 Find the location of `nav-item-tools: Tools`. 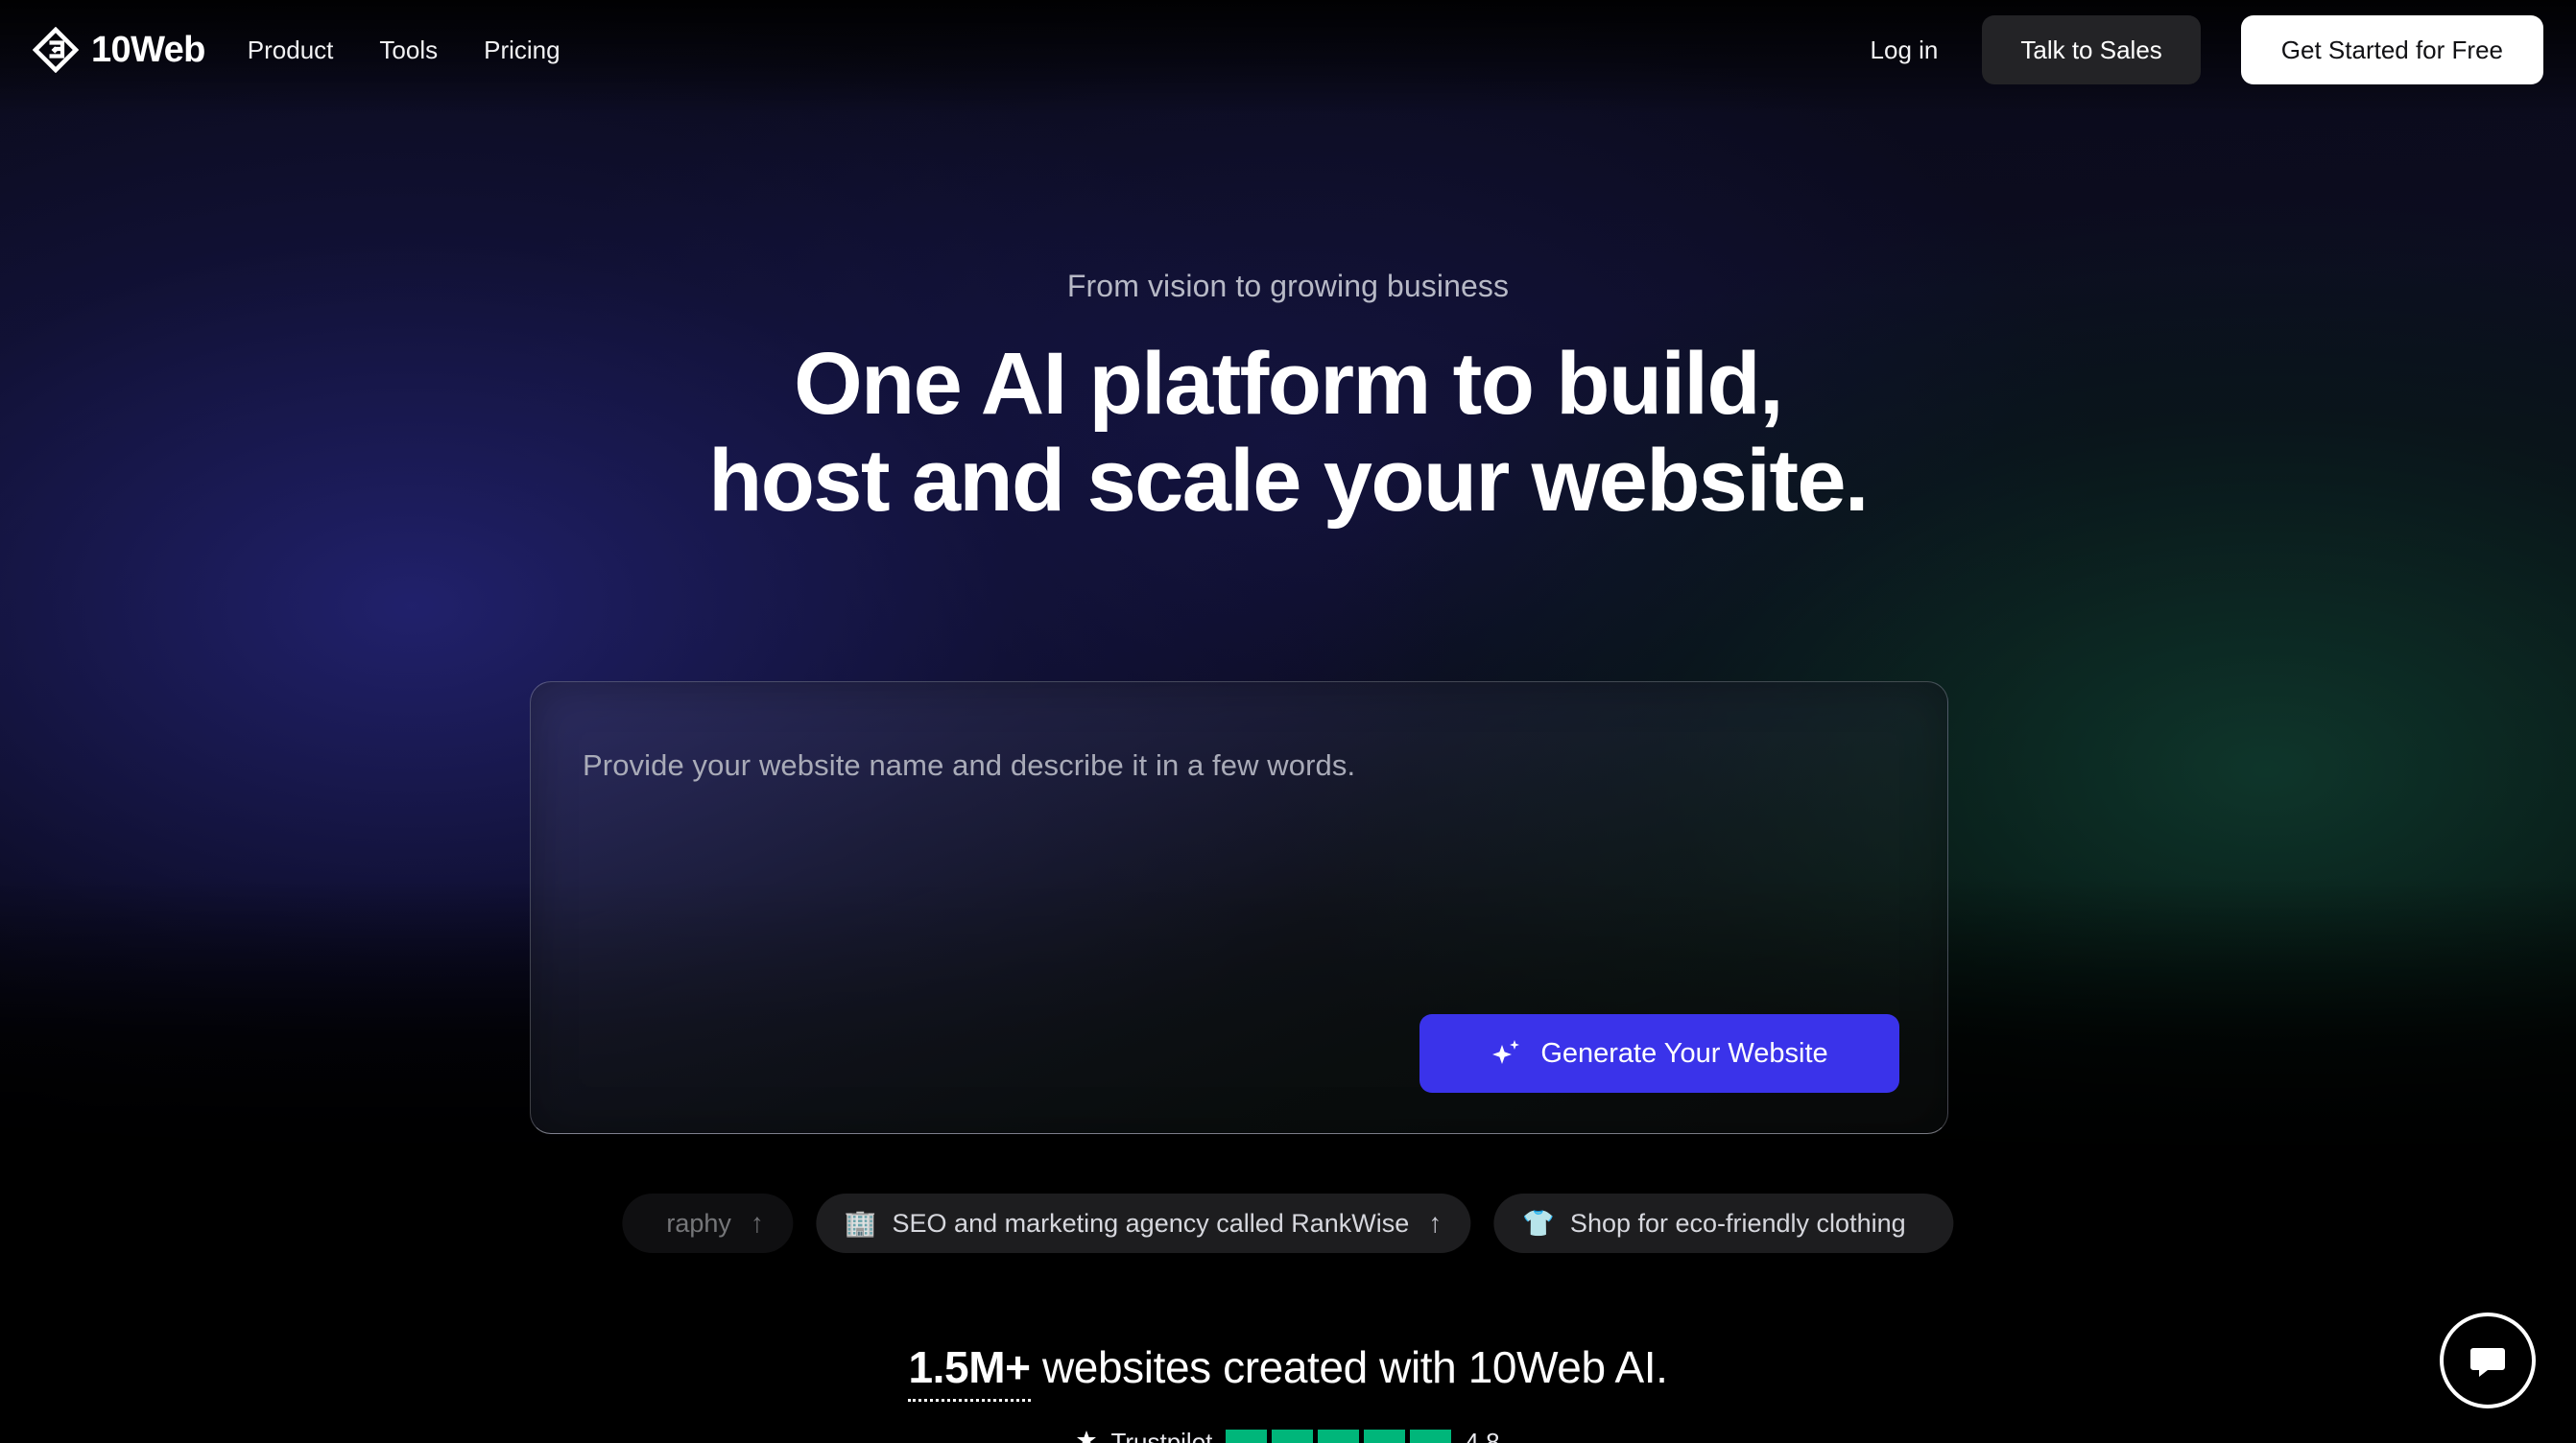

nav-item-tools: Tools is located at coordinates (408, 49).